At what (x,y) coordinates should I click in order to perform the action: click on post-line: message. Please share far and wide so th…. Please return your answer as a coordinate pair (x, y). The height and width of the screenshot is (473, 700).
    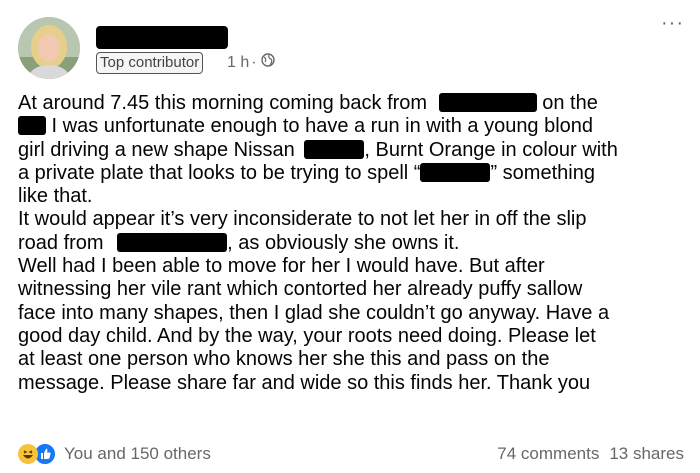
    Looking at the image, I should click on (304, 382).